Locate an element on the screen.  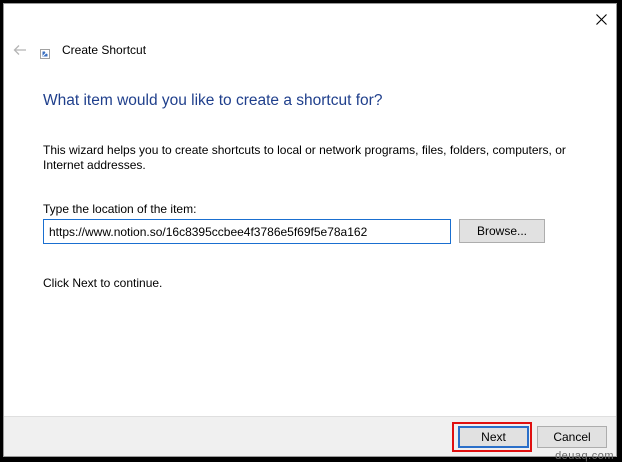
back-arrow-icon is located at coordinates (19, 50).